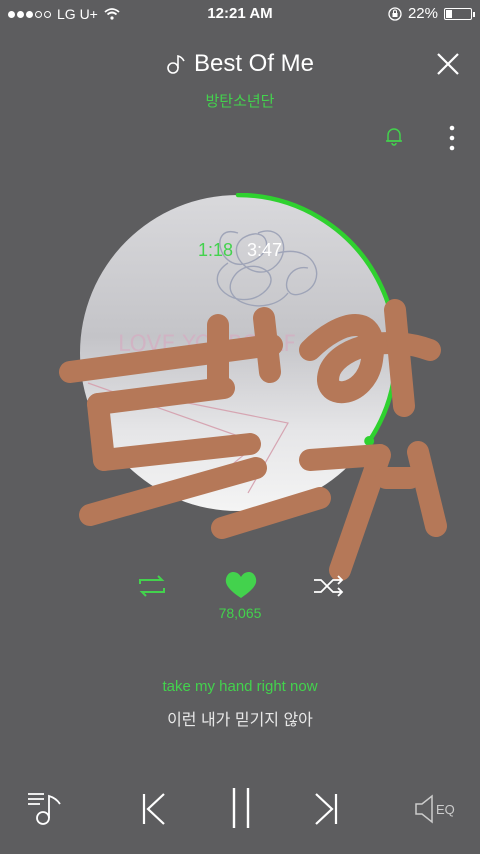 The height and width of the screenshot is (854, 480). Describe the element at coordinates (154, 809) in the screenshot. I see `previous-track-icon` at that location.